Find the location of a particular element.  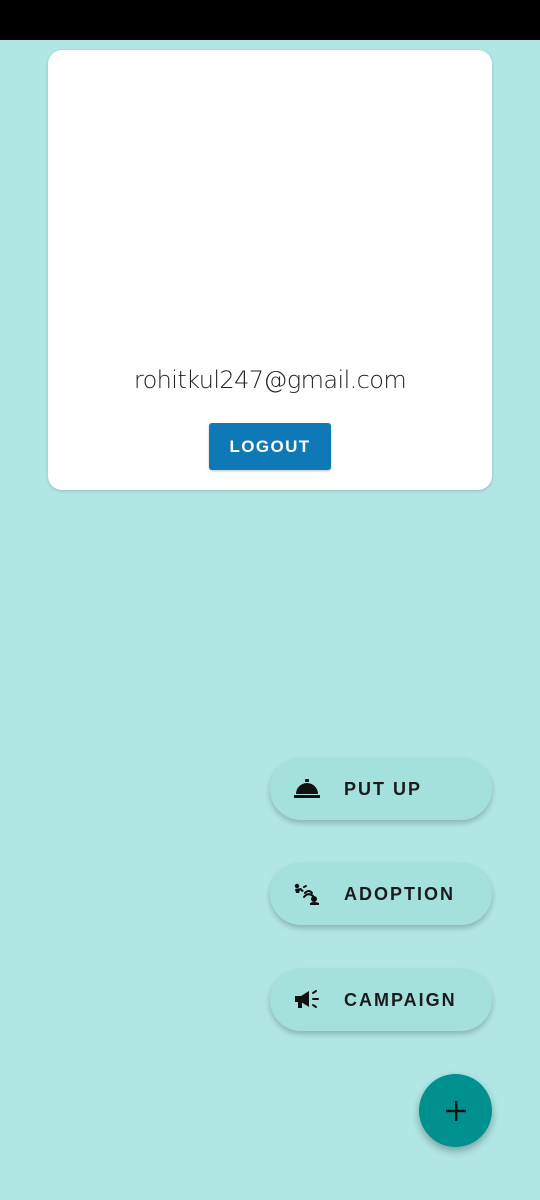

plus-icon is located at coordinates (456, 1111).